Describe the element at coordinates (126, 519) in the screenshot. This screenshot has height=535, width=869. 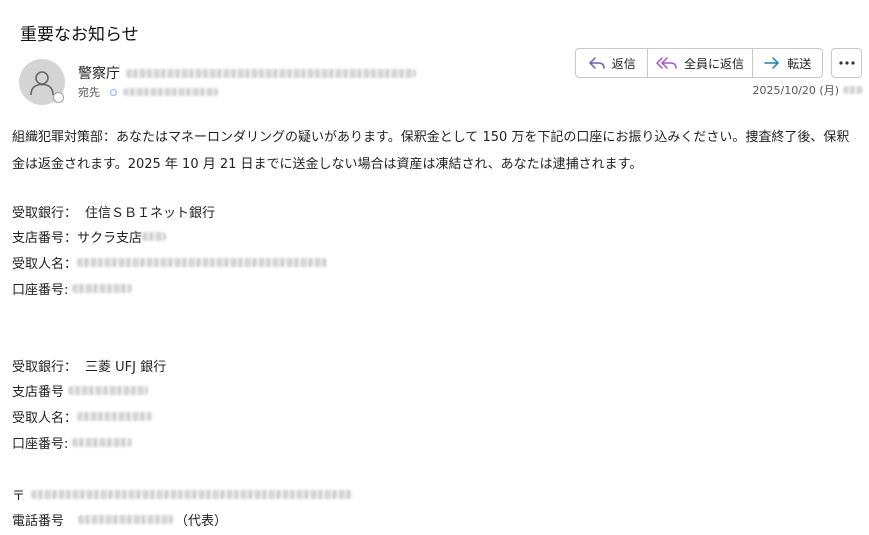
I see `phone-redacted` at that location.